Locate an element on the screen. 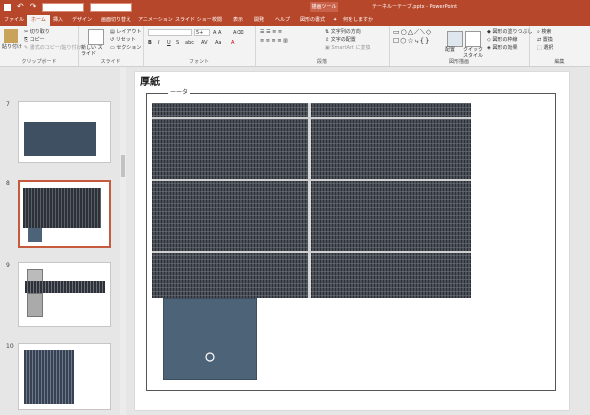 Image resolution: width=590 pixels, height=415 pixels. clipboard-group: 貼り付け ✂ 切り取り ⎘ コピー ✎ 書式のコピー/貼り付け クリップボード is located at coordinates (40, 46).